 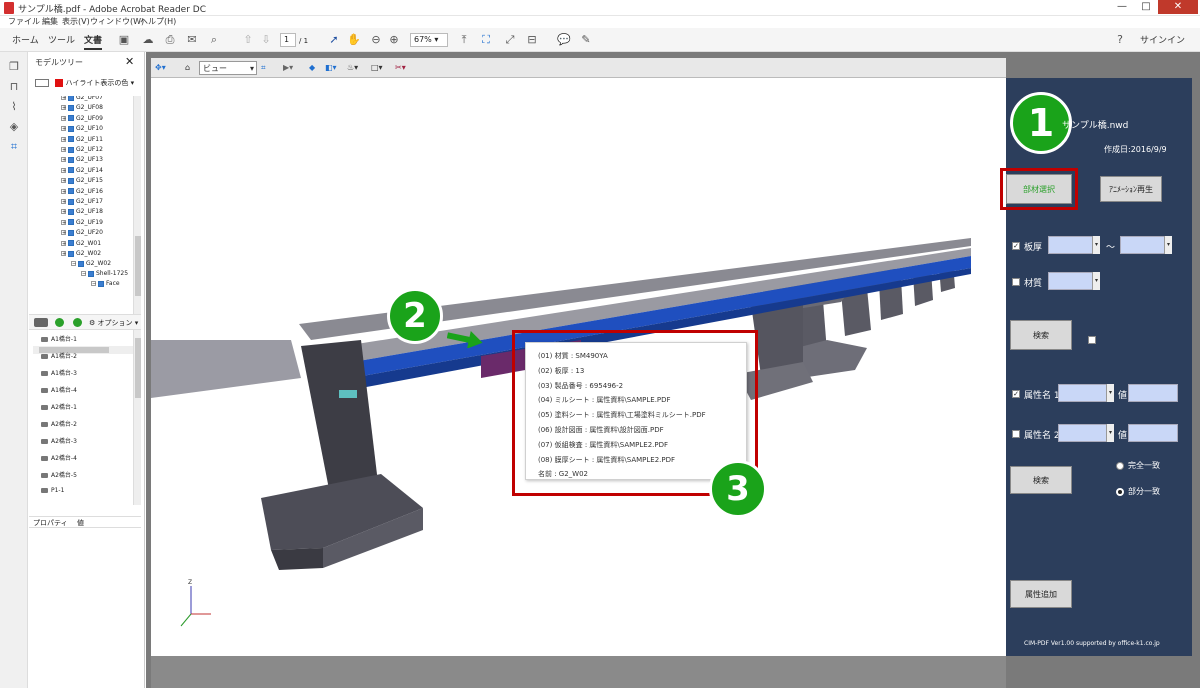 I want to click on model-tree-toggle-icon: ⌗, so click(x=263, y=68).